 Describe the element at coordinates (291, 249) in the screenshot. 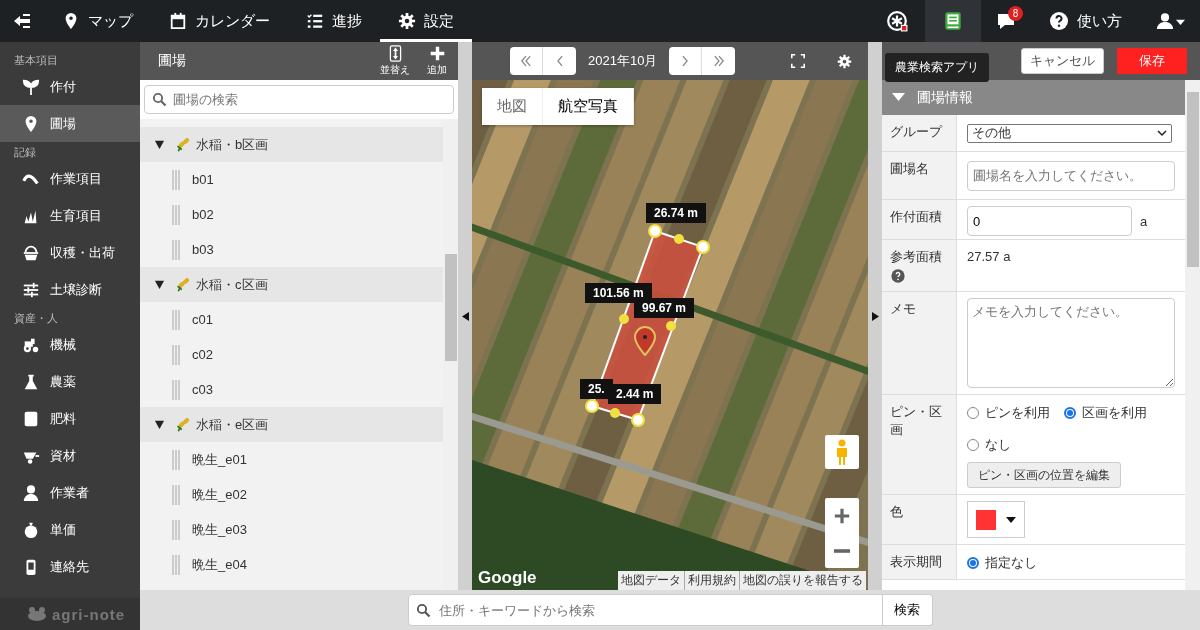

I see `field-list-item: b03` at that location.